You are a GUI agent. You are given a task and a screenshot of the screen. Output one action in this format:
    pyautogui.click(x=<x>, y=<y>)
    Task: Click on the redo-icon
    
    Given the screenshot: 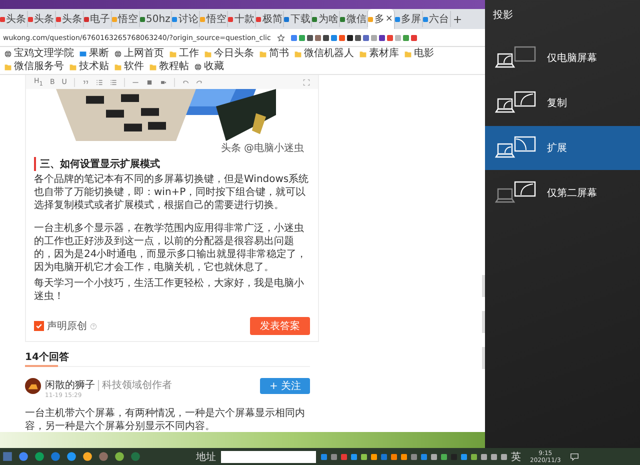 What is the action you would take?
    pyautogui.click(x=199, y=82)
    